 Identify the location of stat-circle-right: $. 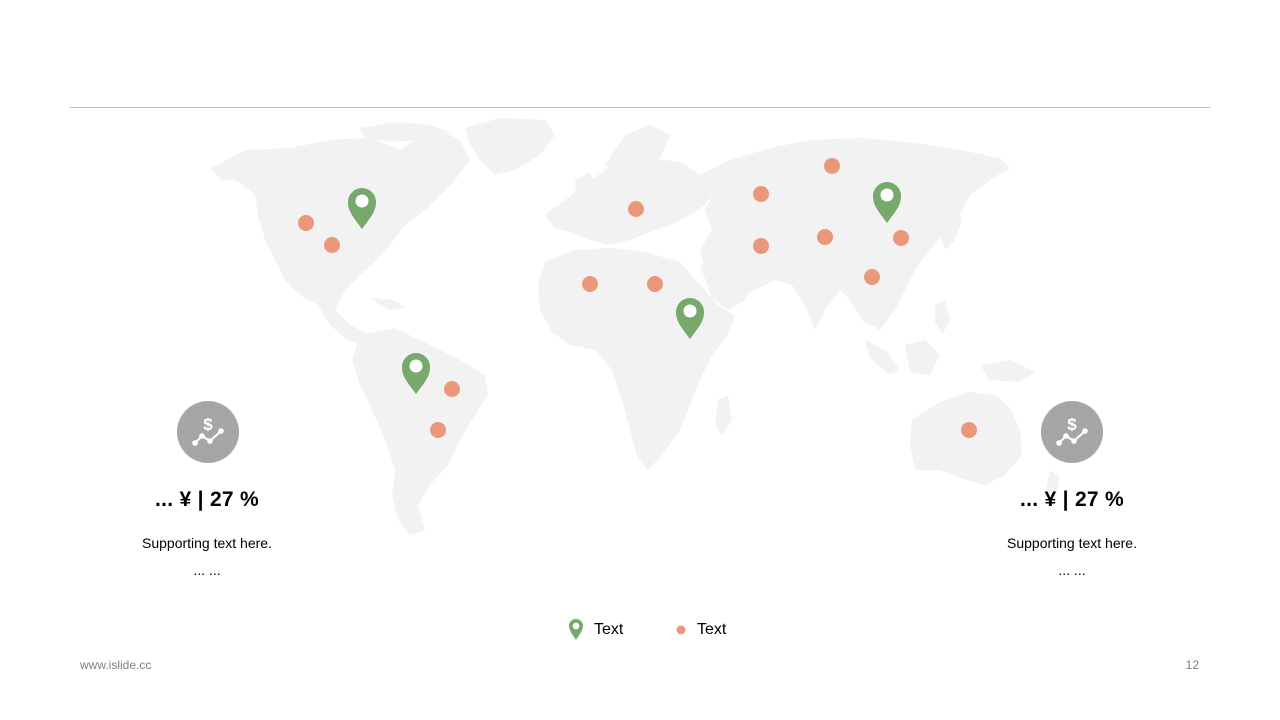
(1072, 432).